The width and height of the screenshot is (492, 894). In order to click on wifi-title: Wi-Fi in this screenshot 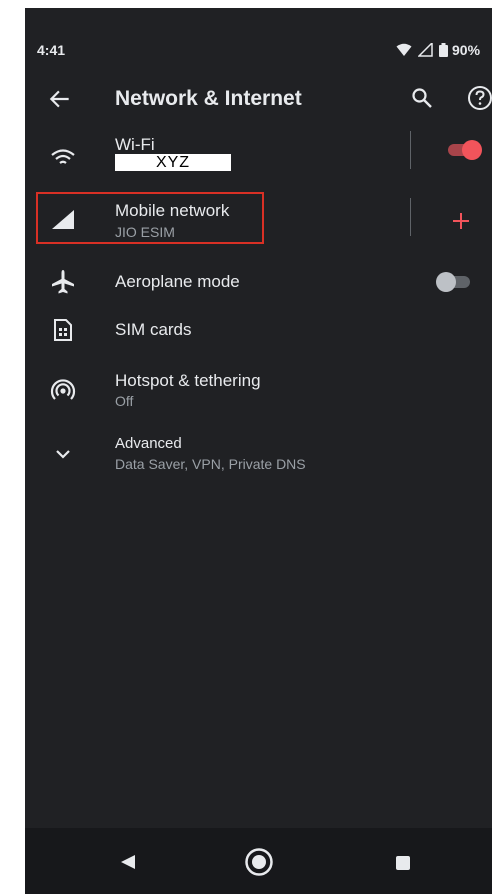, I will do `click(135, 144)`.